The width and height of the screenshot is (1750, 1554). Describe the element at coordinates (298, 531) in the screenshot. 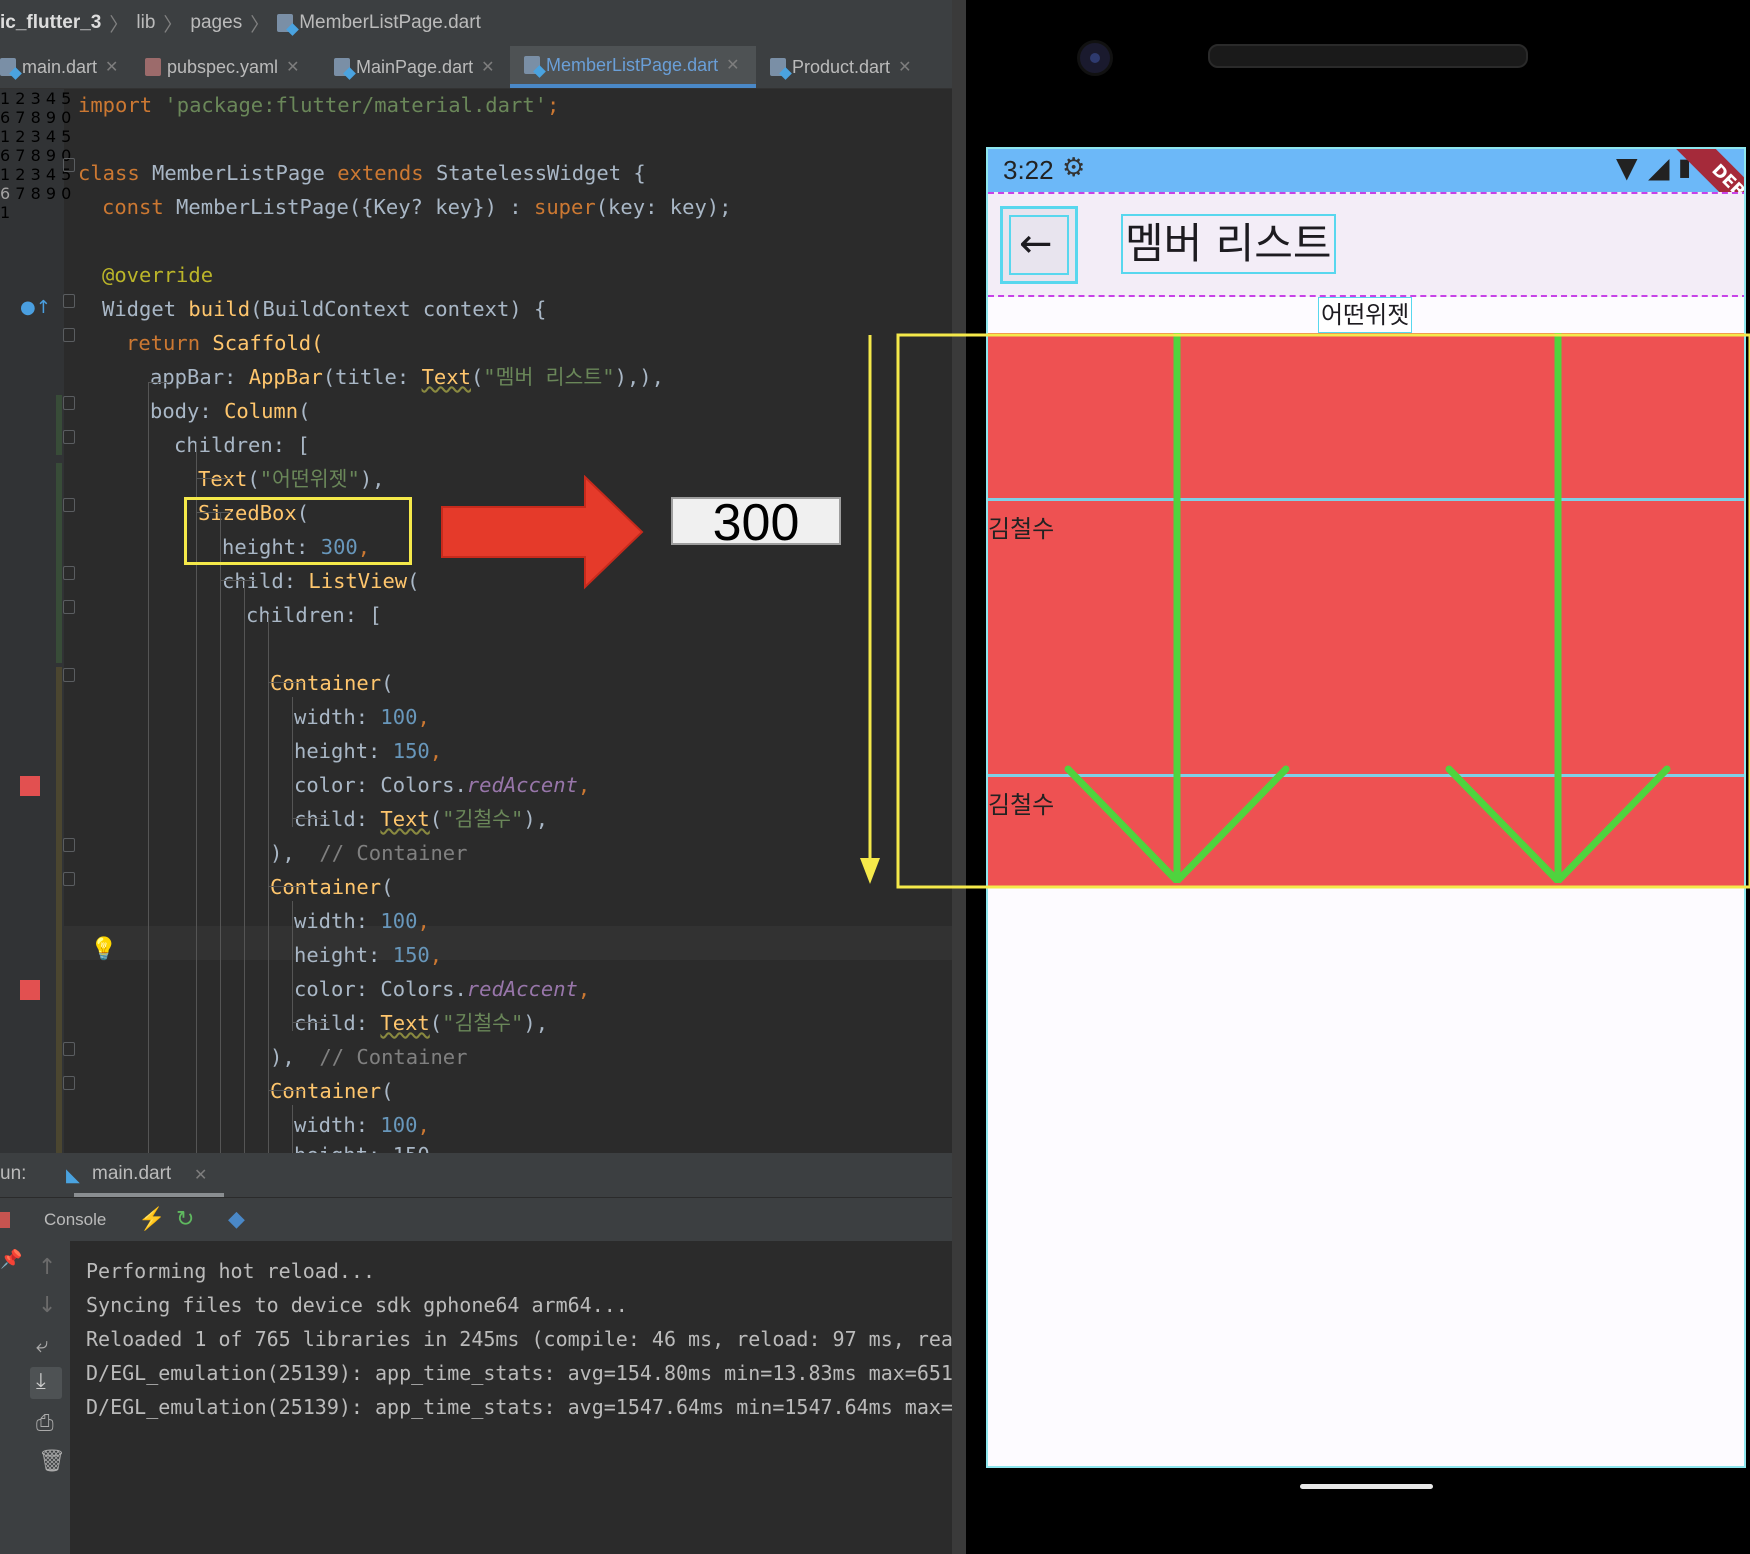

I see `highlight-box` at that location.